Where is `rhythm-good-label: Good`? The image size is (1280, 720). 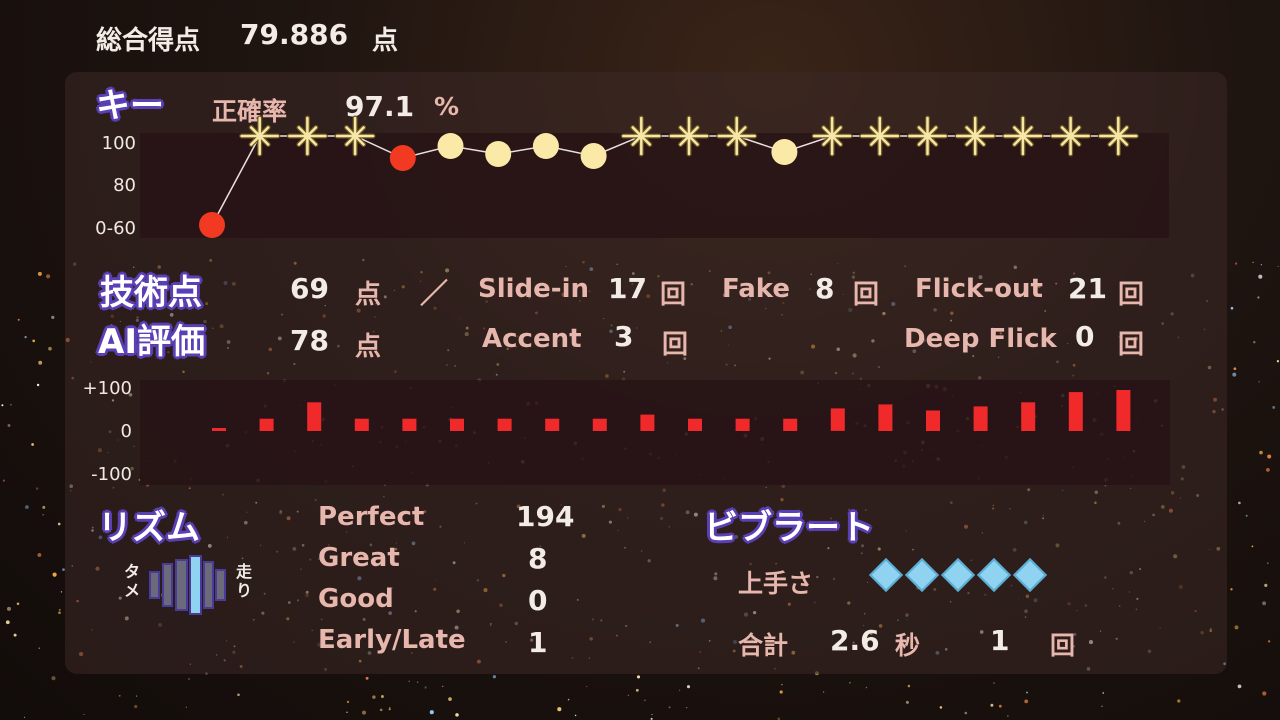 rhythm-good-label: Good is located at coordinates (356, 599).